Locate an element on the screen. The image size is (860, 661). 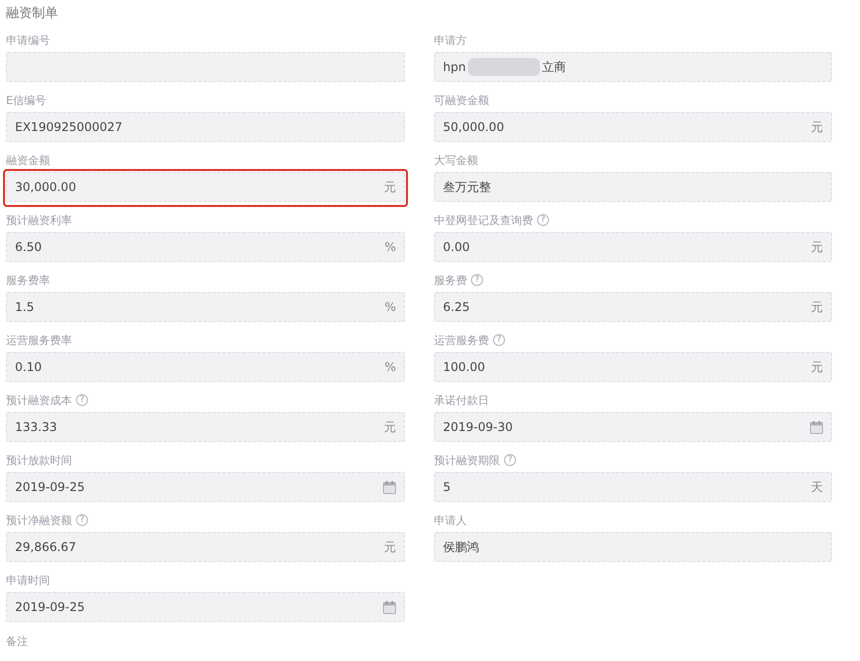
field-label: 承诺付款日 is located at coordinates (461, 400).